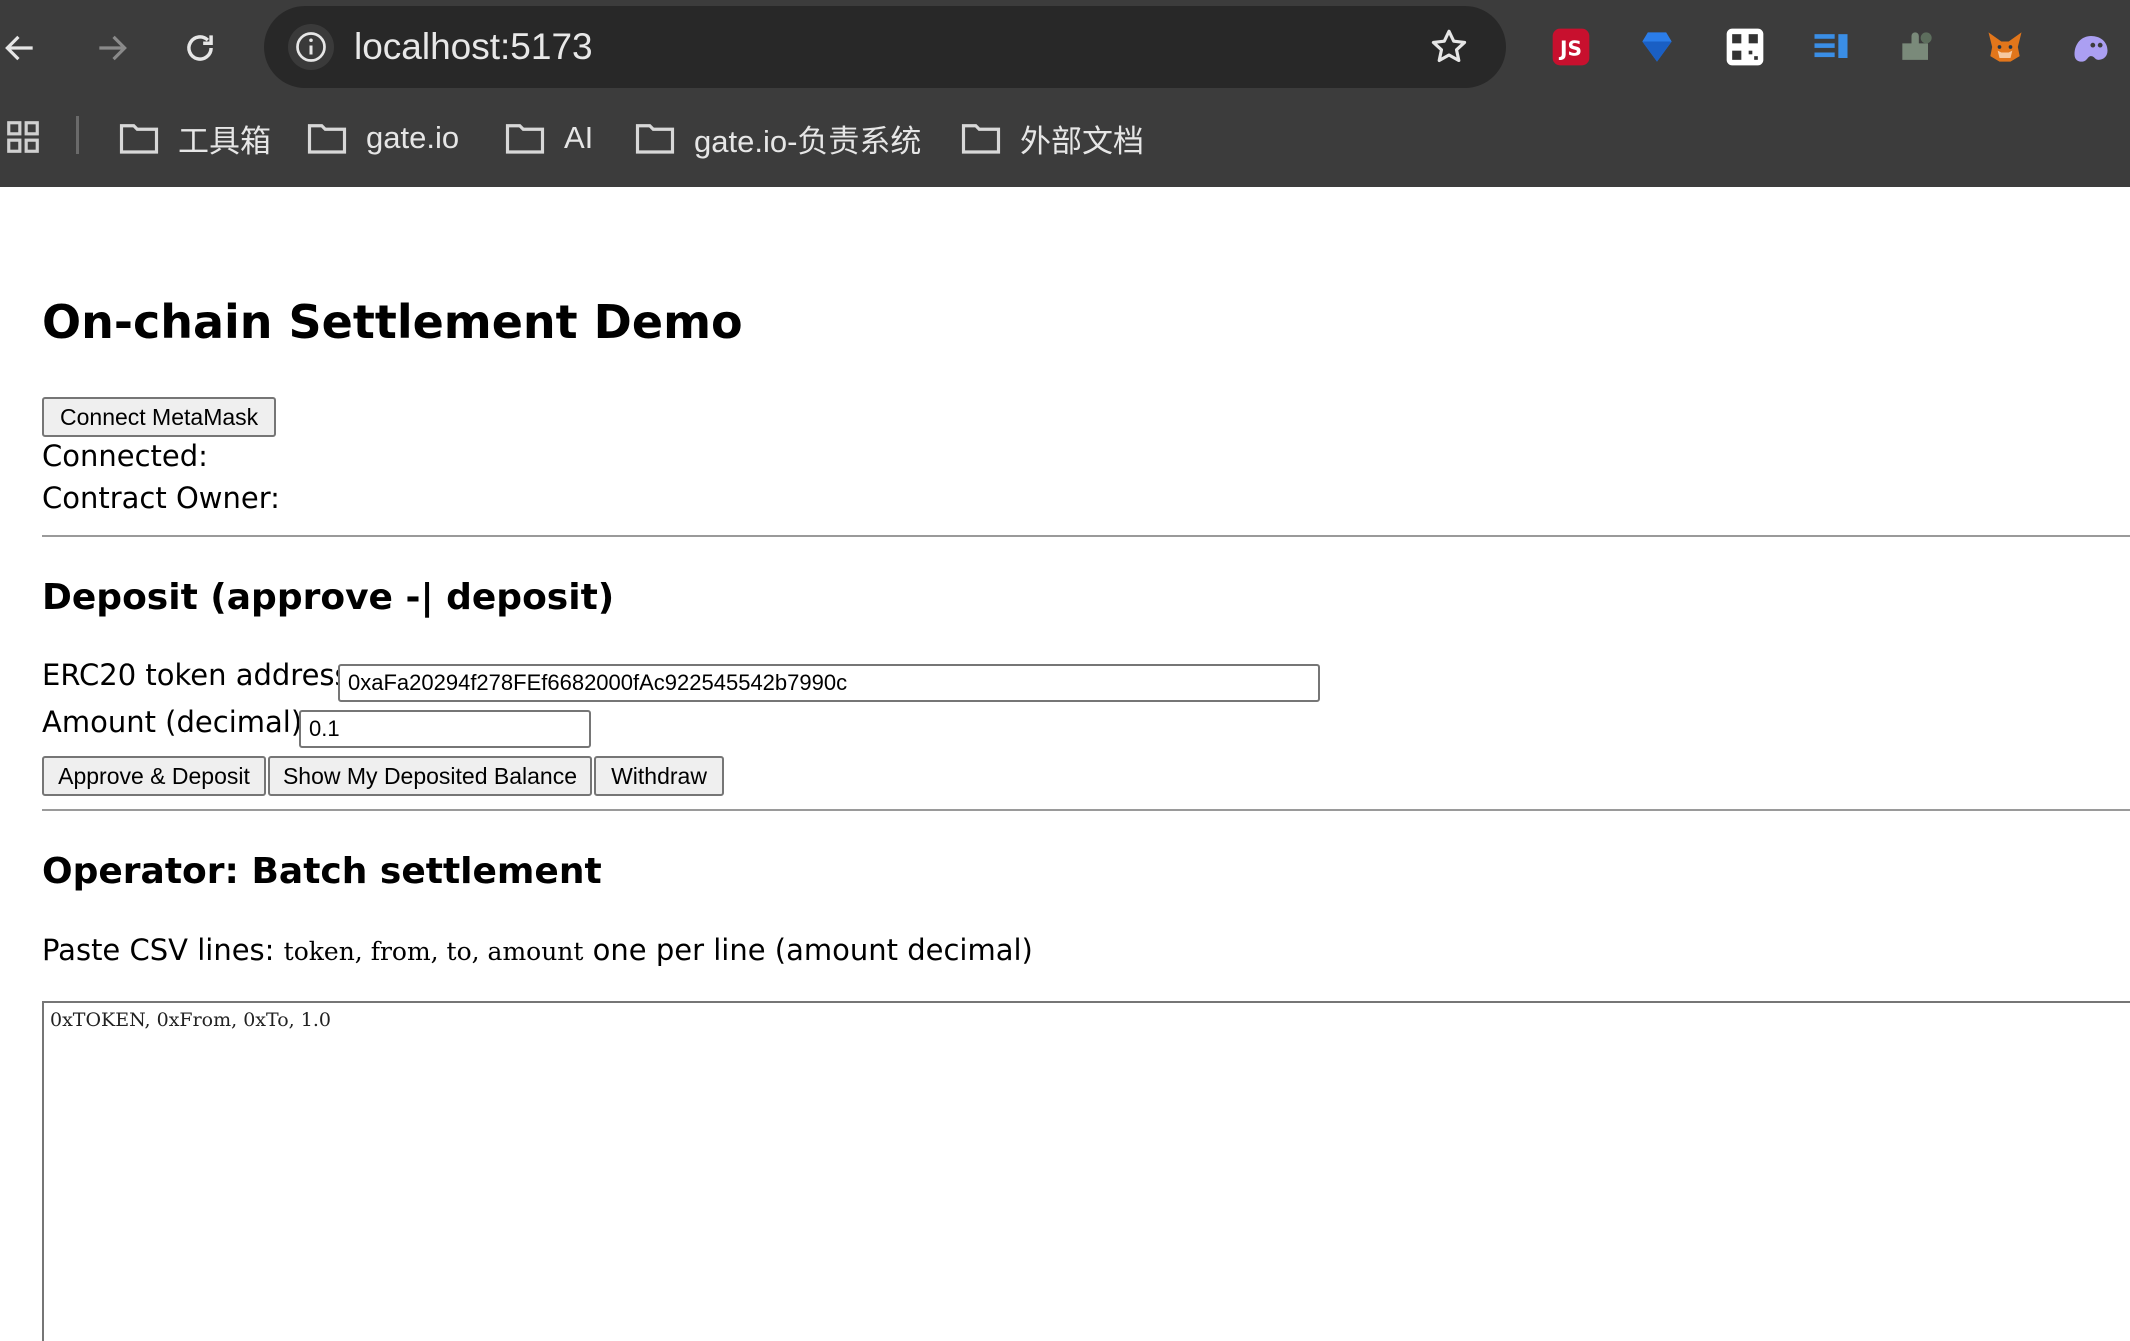  I want to click on reload-icon, so click(200, 48).